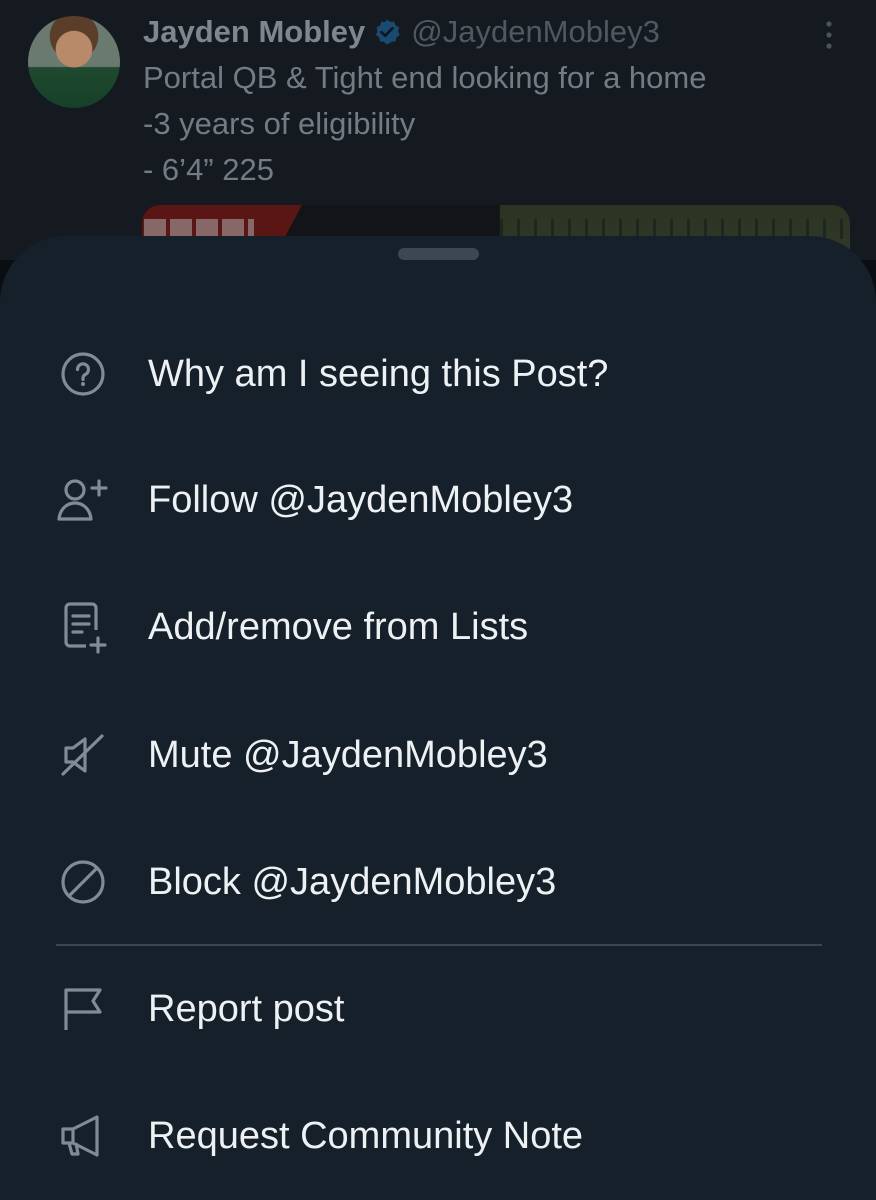 This screenshot has width=876, height=1200. Describe the element at coordinates (83, 627) in the screenshot. I see `list-add-icon` at that location.